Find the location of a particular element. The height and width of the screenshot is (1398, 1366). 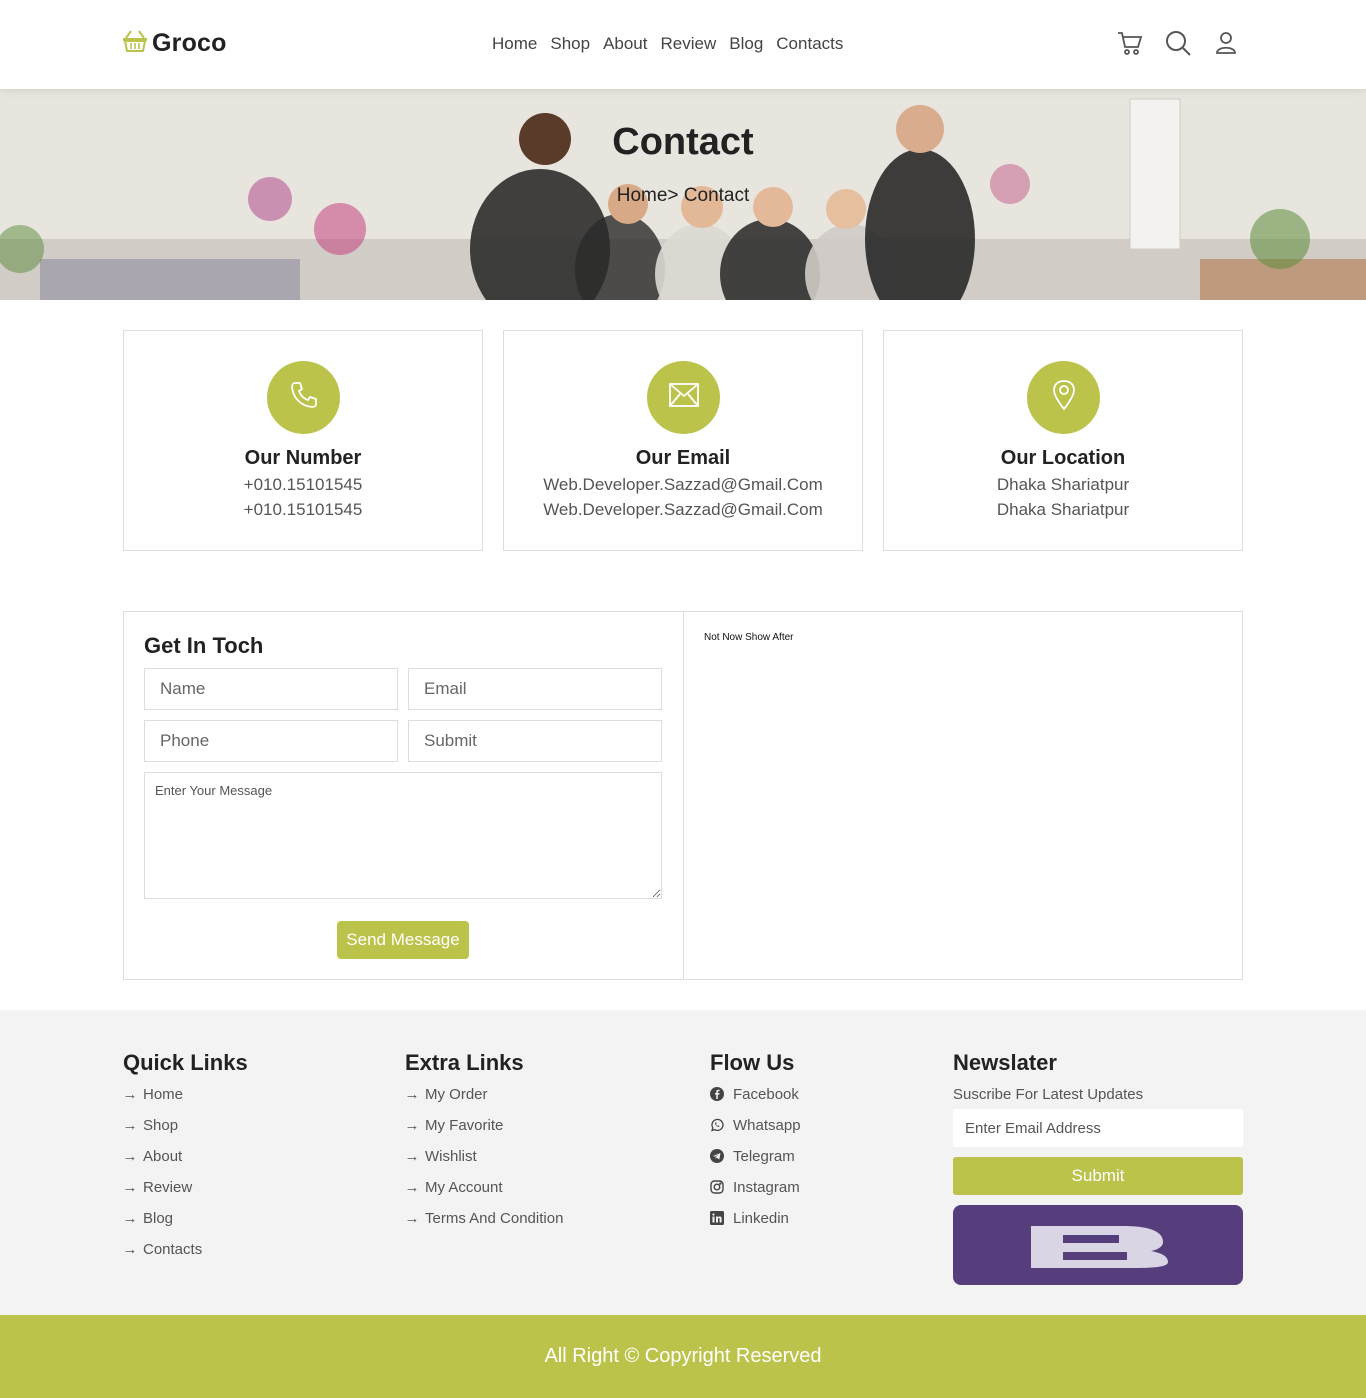

header-actions is located at coordinates (1178, 43).